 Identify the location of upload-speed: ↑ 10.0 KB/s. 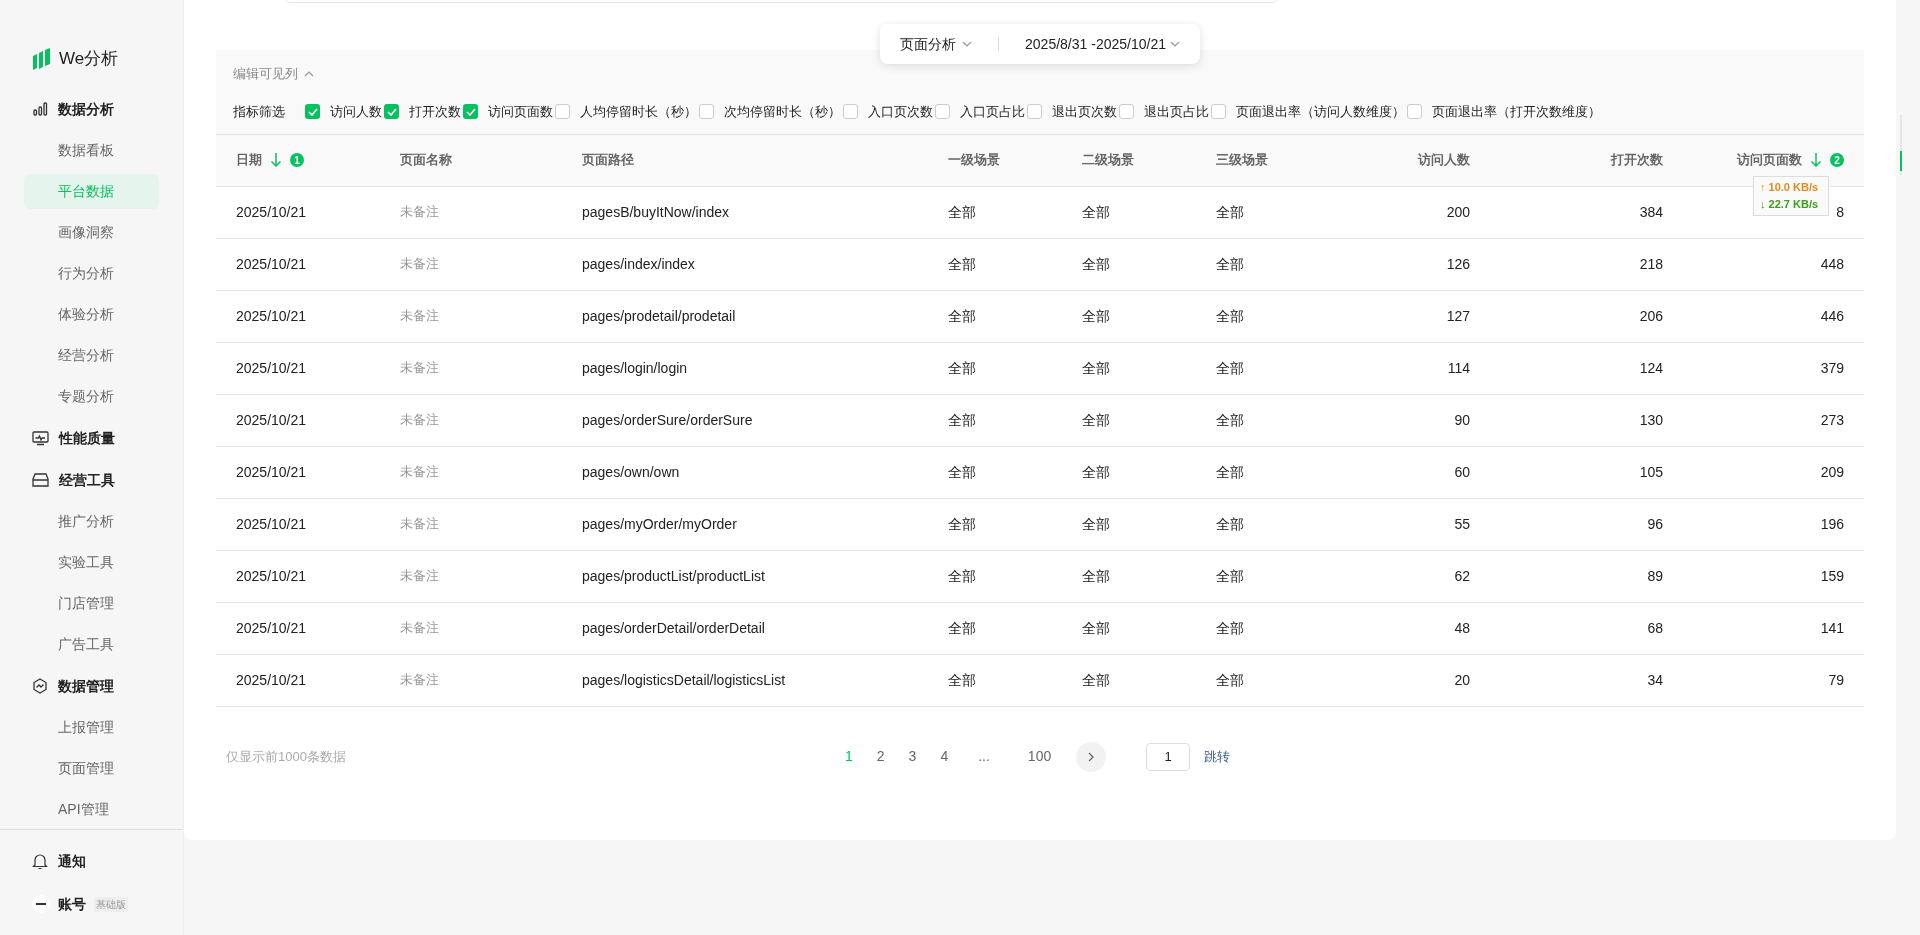
(1790, 187).